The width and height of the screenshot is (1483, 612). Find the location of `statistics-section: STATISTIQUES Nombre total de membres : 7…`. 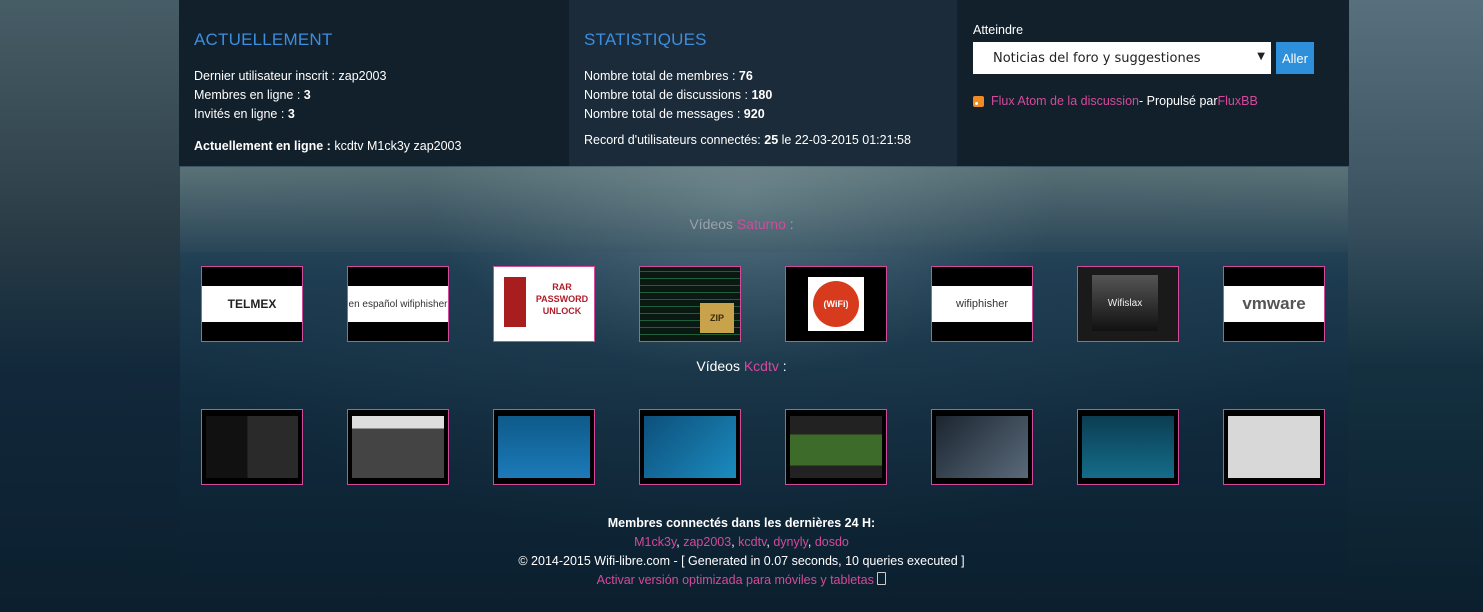

statistics-section: STATISTIQUES Nombre total de membres : 7… is located at coordinates (763, 83).